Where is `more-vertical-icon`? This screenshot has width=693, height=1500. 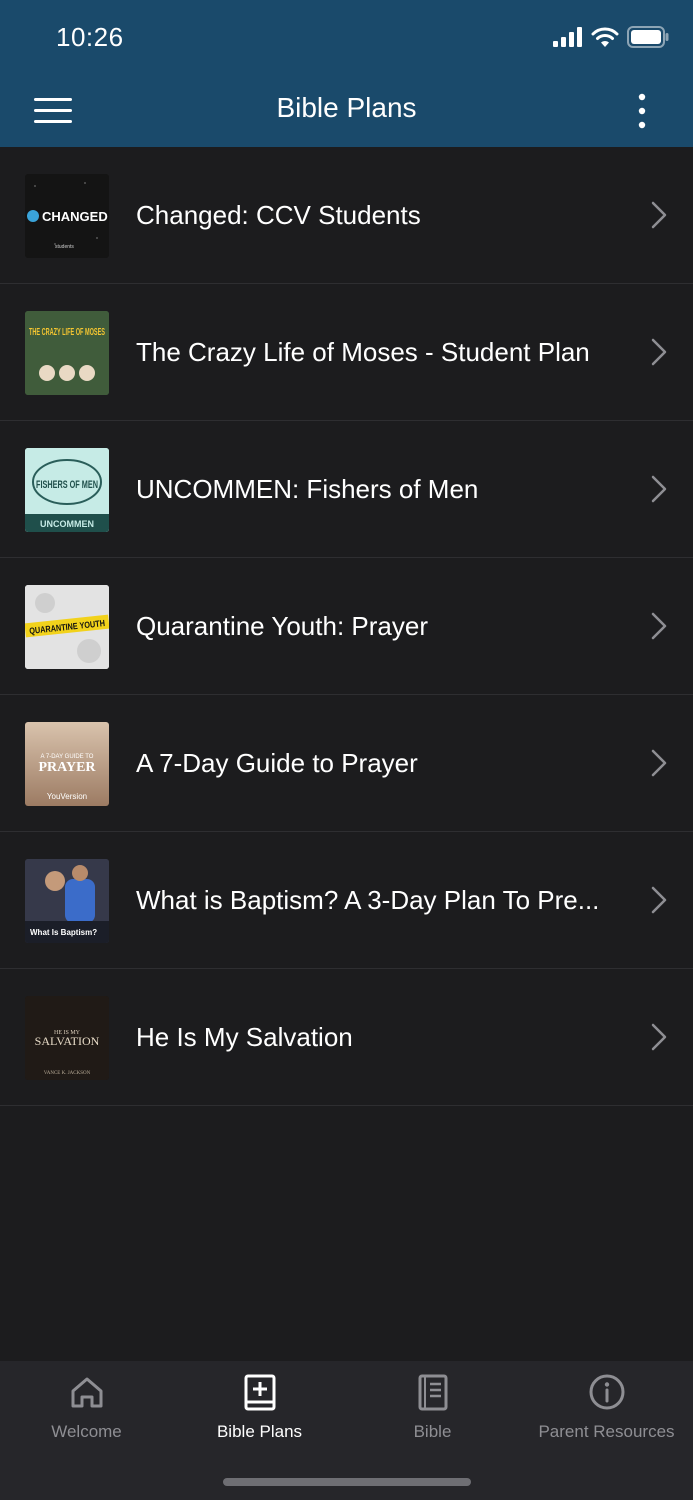
more-vertical-icon is located at coordinates (642, 111).